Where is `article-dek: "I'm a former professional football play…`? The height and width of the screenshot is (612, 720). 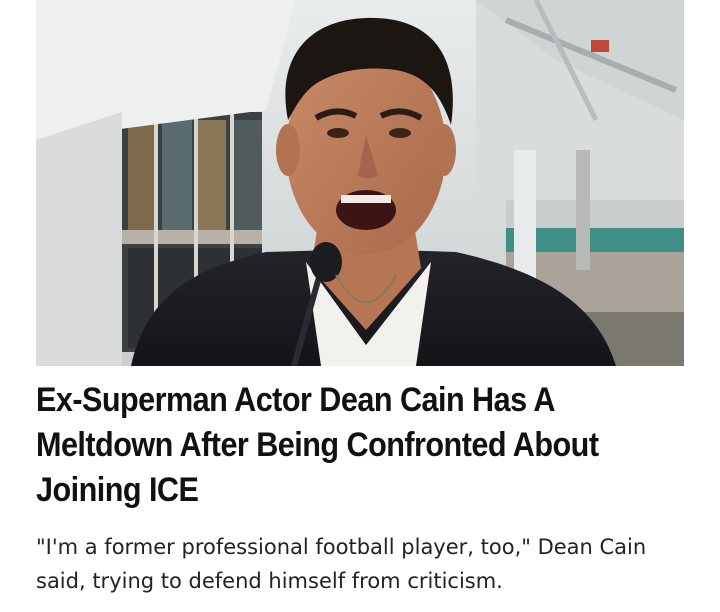 article-dek: "I'm a former professional football play… is located at coordinates (341, 564).